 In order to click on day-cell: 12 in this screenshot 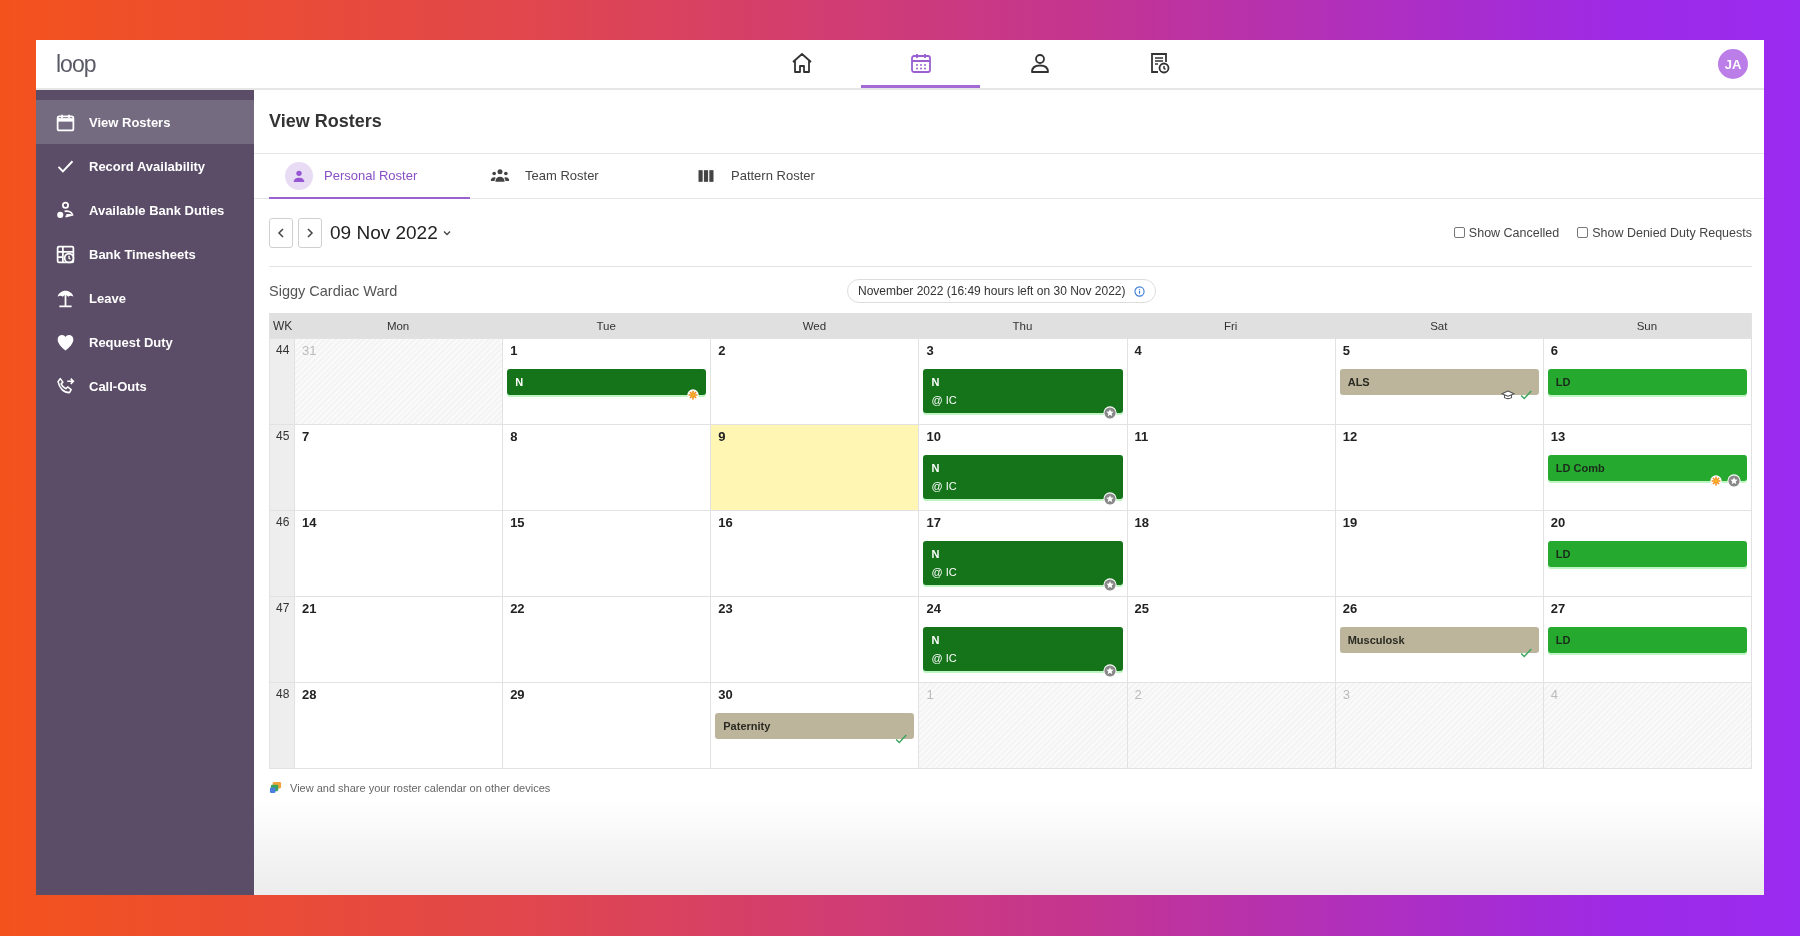, I will do `click(1438, 467)`.